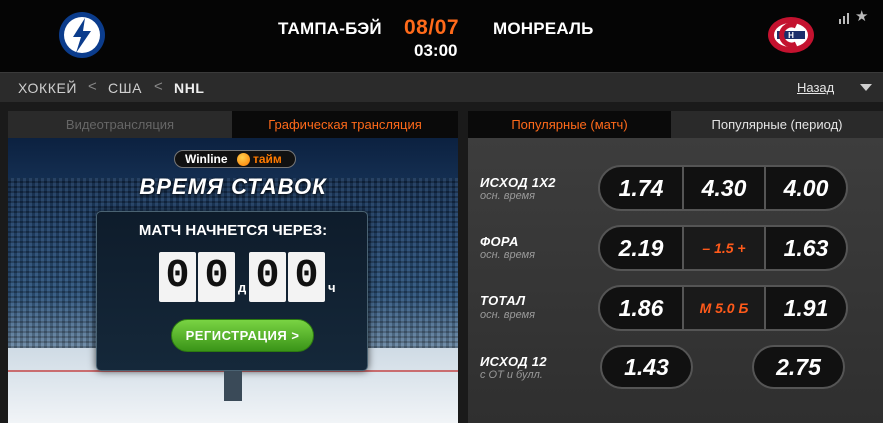 The width and height of the screenshot is (883, 423). I want to click on odd-button: 1.63, so click(806, 248).